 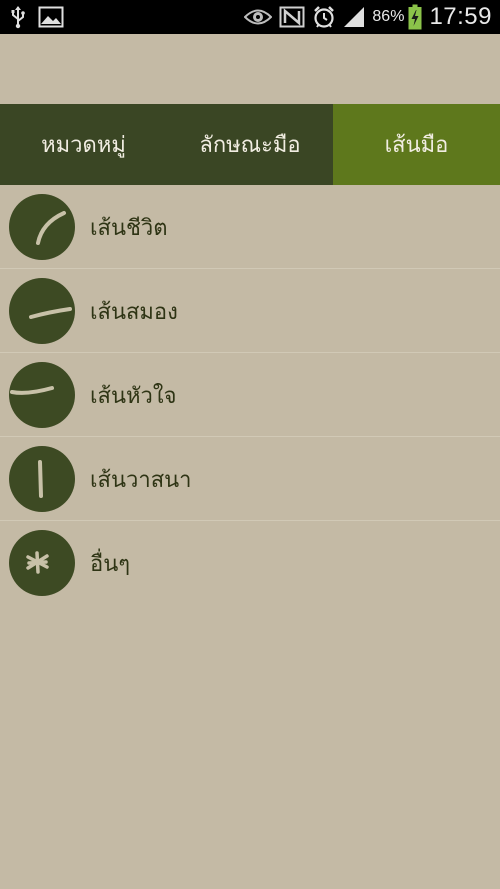 I want to click on heart-line-icon, so click(x=42, y=395).